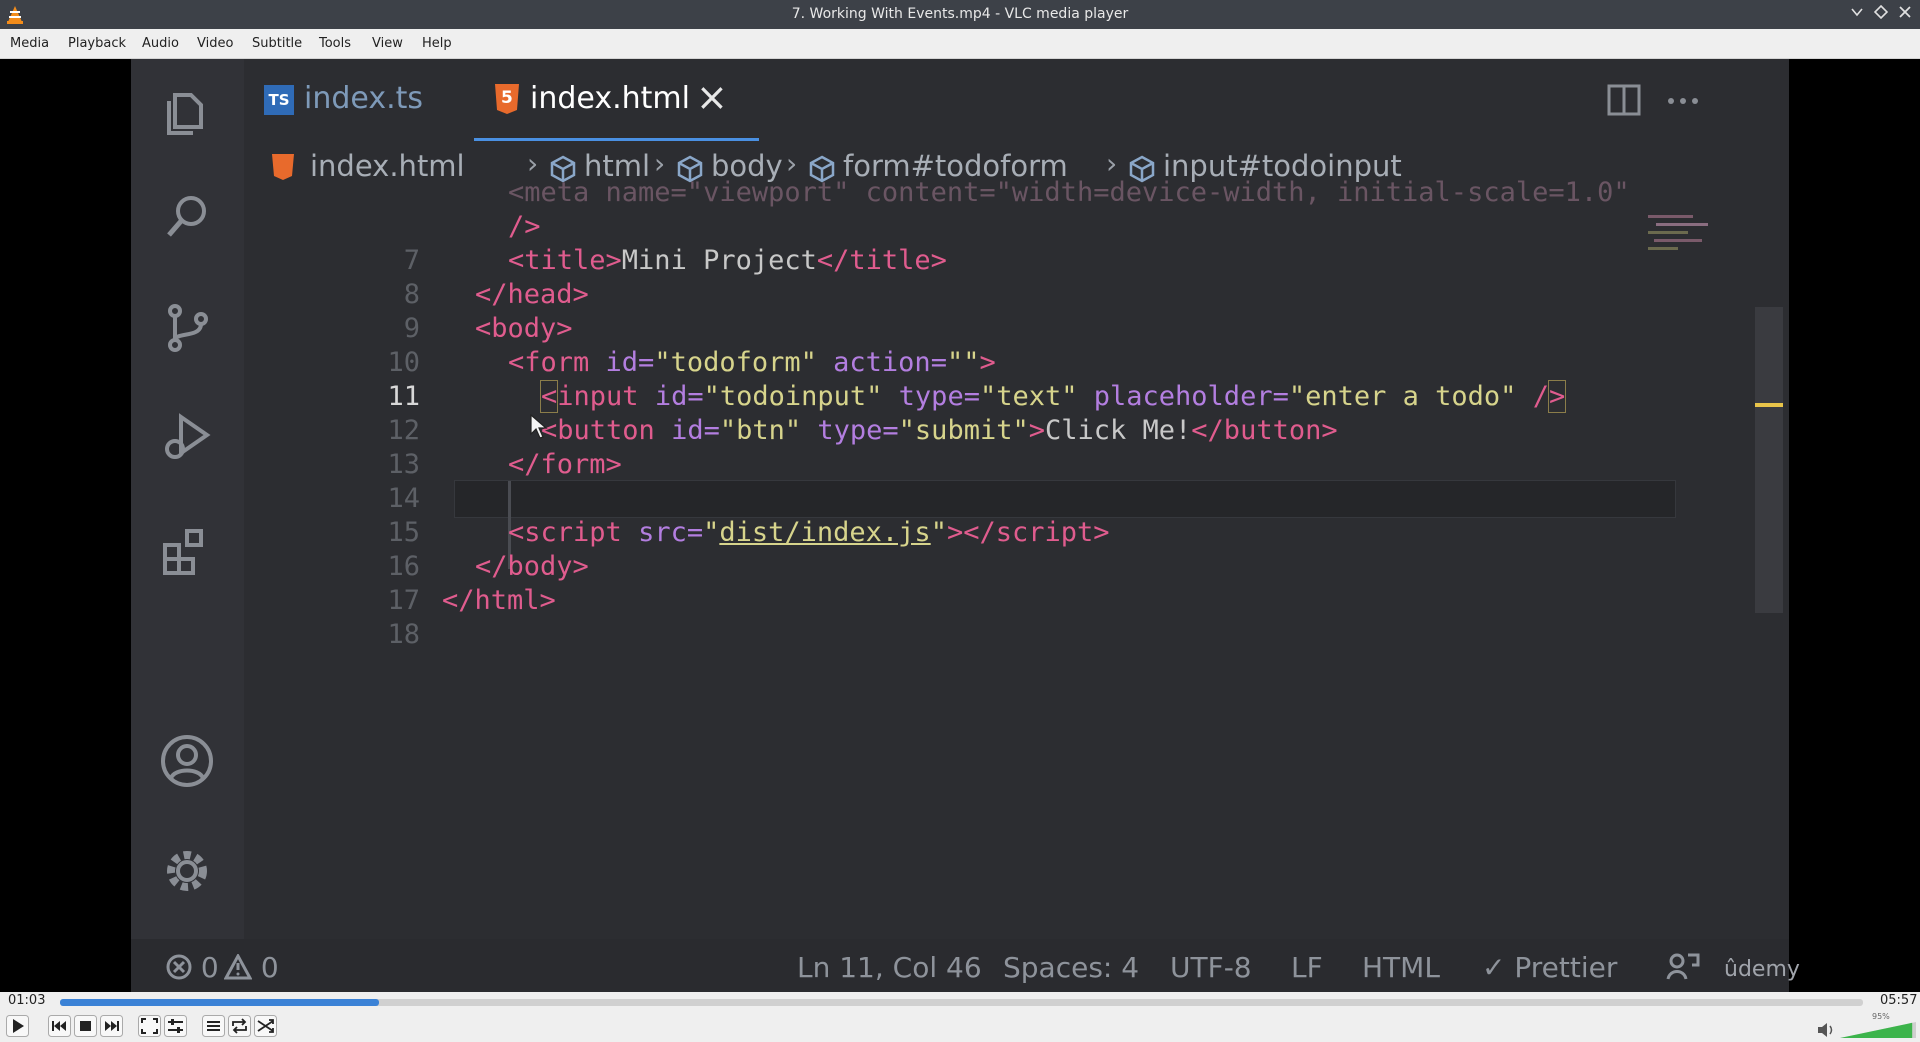 This screenshot has width=1920, height=1042. Describe the element at coordinates (29, 43) in the screenshot. I see `menu-media: Media` at that location.